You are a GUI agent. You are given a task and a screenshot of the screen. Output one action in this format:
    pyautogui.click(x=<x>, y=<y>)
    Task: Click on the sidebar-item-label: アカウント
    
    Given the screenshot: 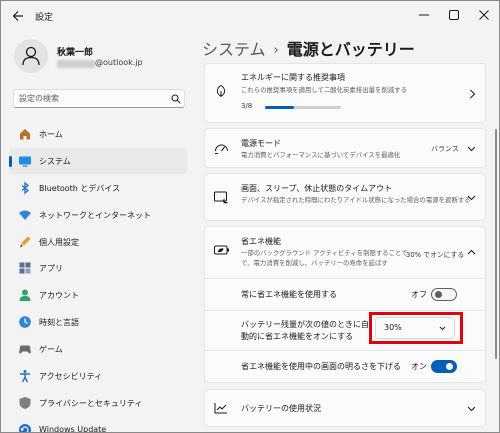 What is the action you would take?
    pyautogui.click(x=59, y=296)
    